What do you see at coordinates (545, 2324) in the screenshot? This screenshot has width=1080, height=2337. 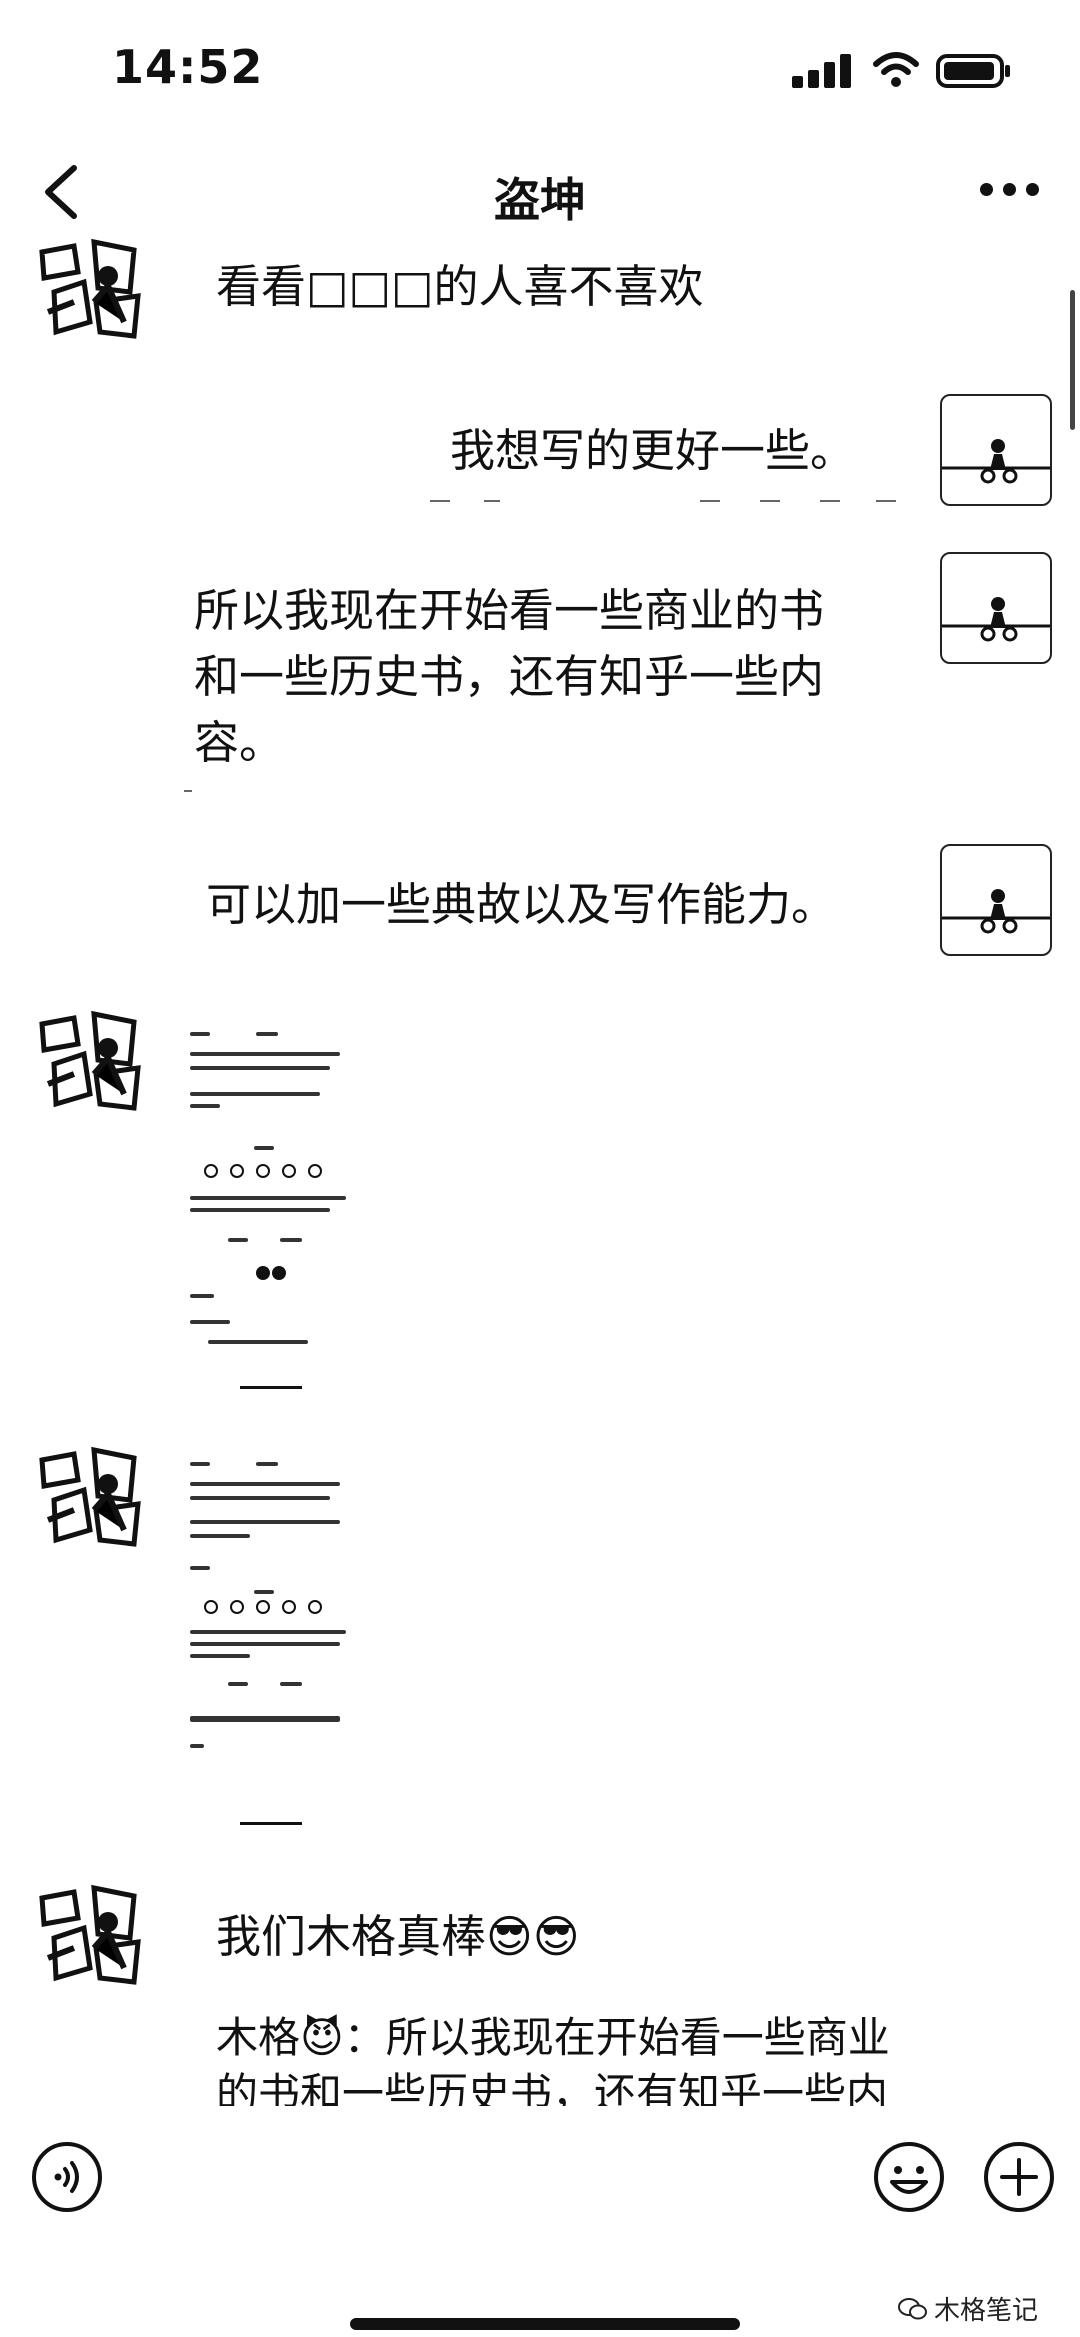 I see `home-indicator` at bounding box center [545, 2324].